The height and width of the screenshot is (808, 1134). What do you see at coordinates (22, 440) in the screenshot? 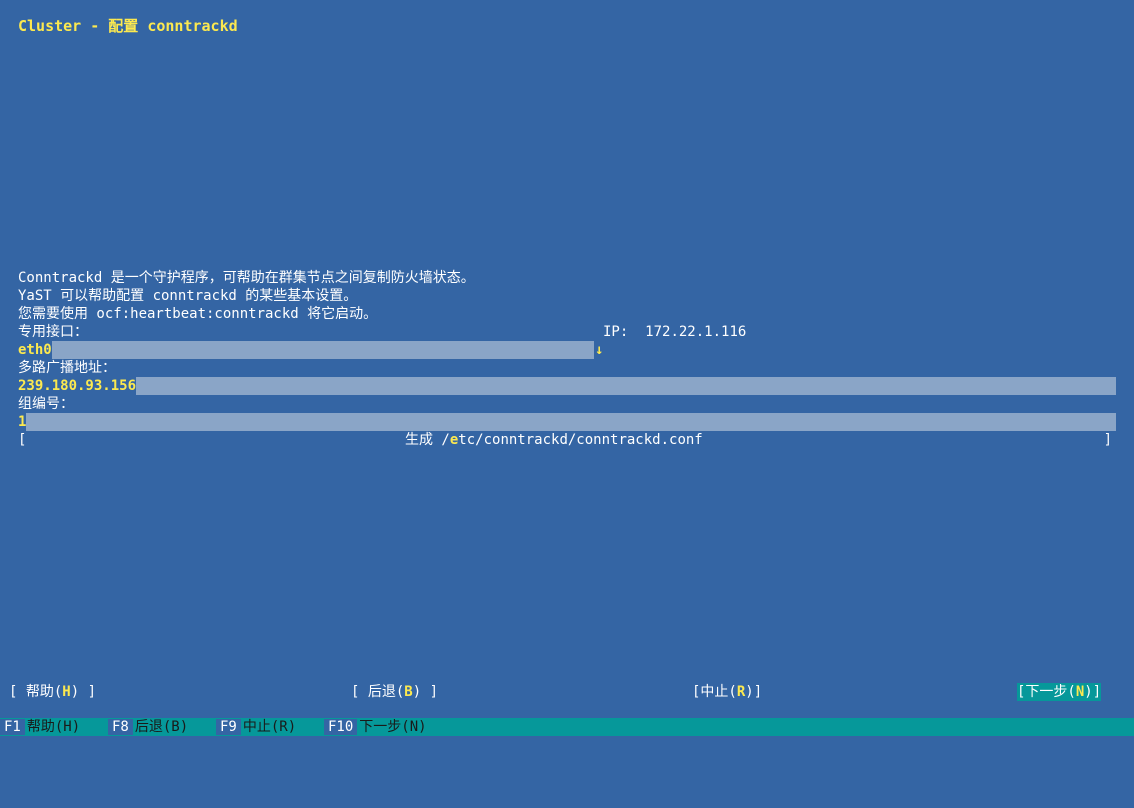
I see `generate-button-left-bracket: [` at bounding box center [22, 440].